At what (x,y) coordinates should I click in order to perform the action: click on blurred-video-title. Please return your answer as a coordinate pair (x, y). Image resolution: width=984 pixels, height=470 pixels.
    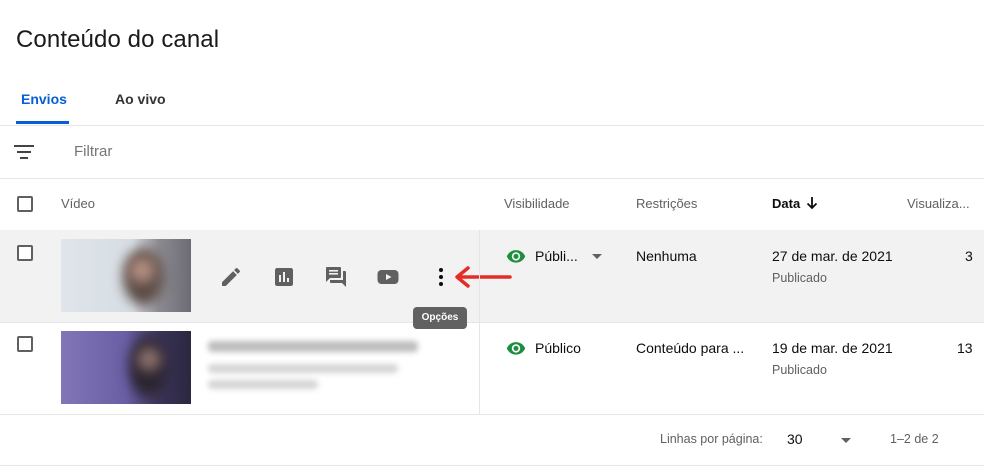
    Looking at the image, I should click on (313, 346).